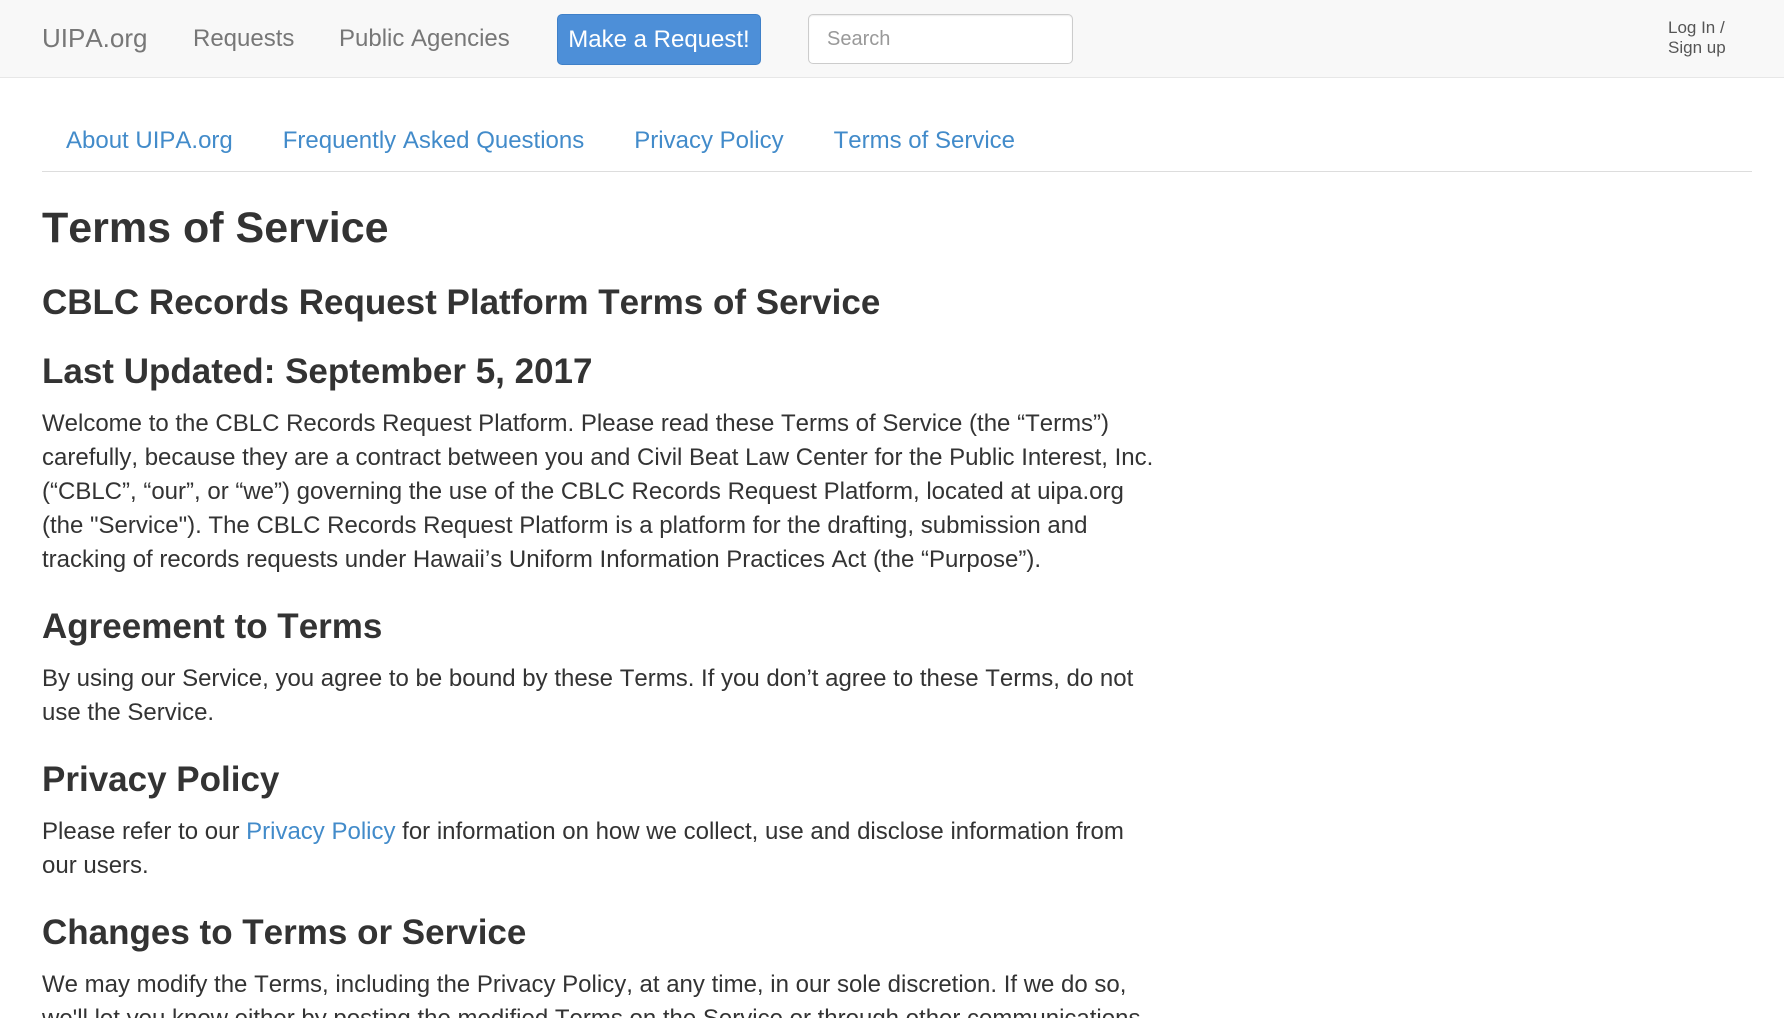 Image resolution: width=1784 pixels, height=1018 pixels. Describe the element at coordinates (924, 141) in the screenshot. I see `tab-terms-of-service: Terms of Service` at that location.